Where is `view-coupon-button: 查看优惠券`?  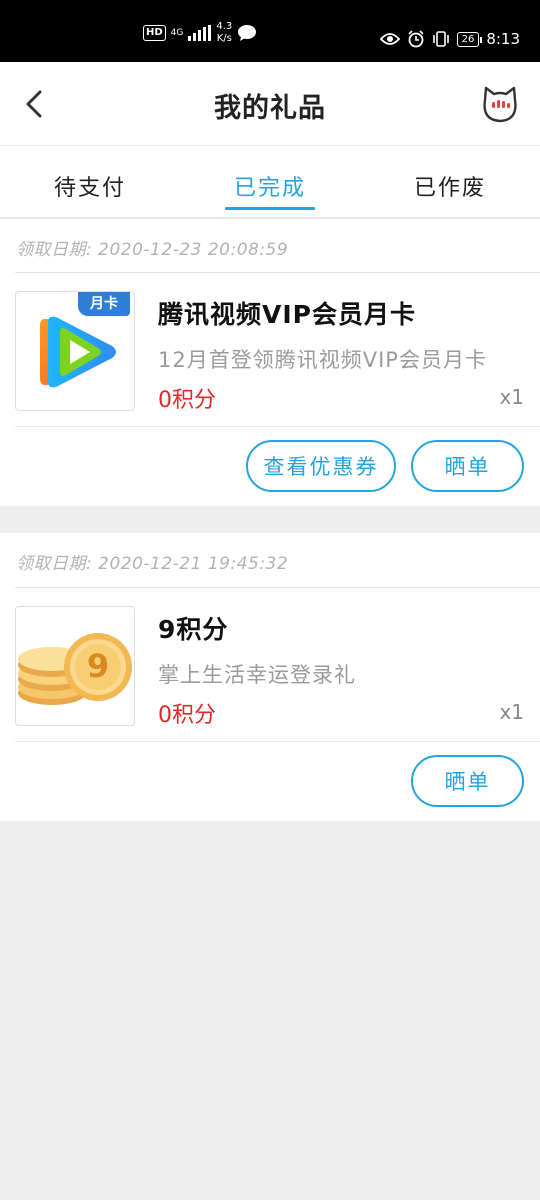 view-coupon-button: 查看优惠券 is located at coordinates (321, 466).